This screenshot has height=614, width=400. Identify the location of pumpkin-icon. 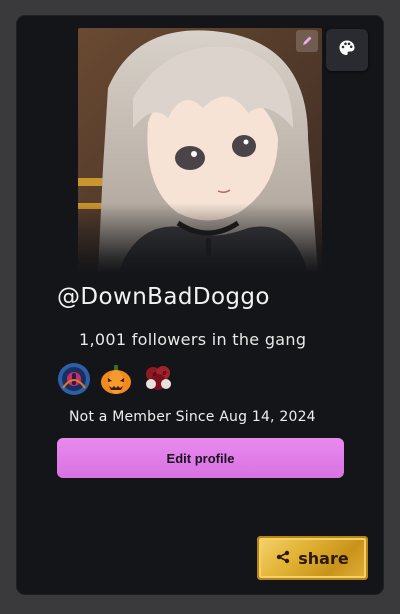
(116, 379).